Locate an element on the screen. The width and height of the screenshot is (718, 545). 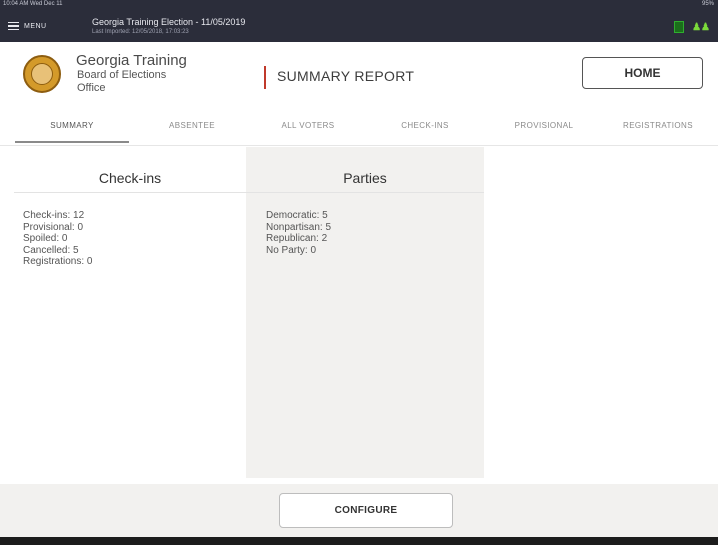
election-title: Georgia Training Election - 11/05/2019 is located at coordinates (169, 22).